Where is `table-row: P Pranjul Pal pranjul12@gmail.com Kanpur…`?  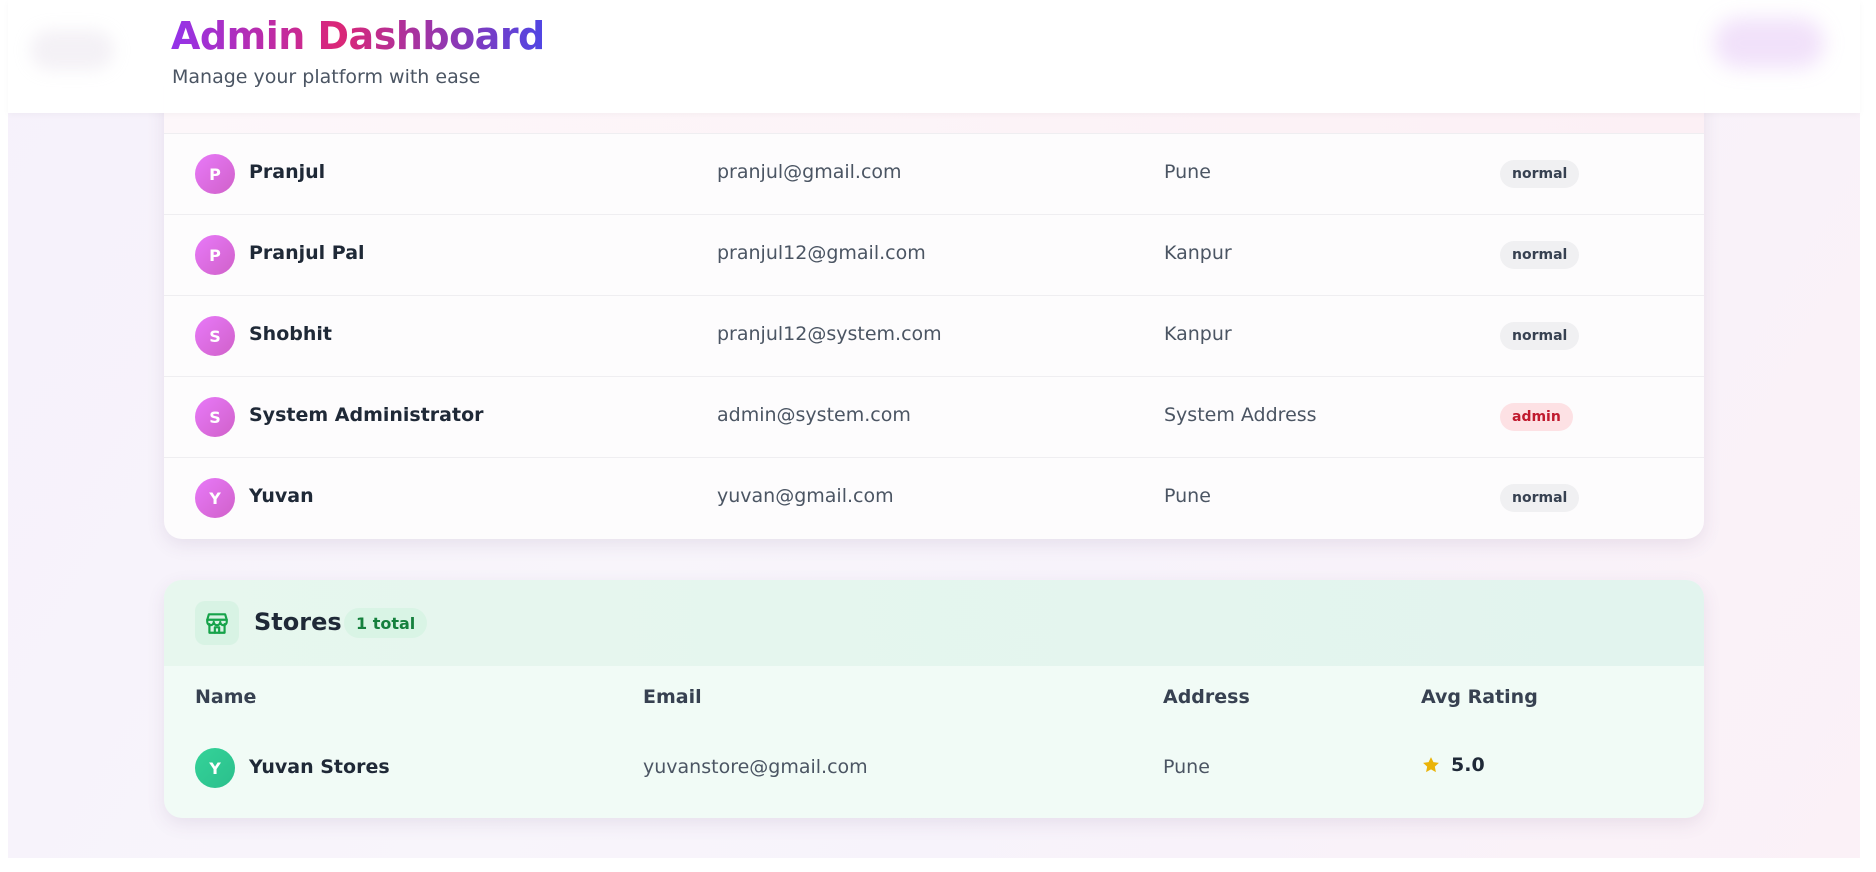 table-row: P Pranjul Pal pranjul12@gmail.com Kanpur… is located at coordinates (934, 254).